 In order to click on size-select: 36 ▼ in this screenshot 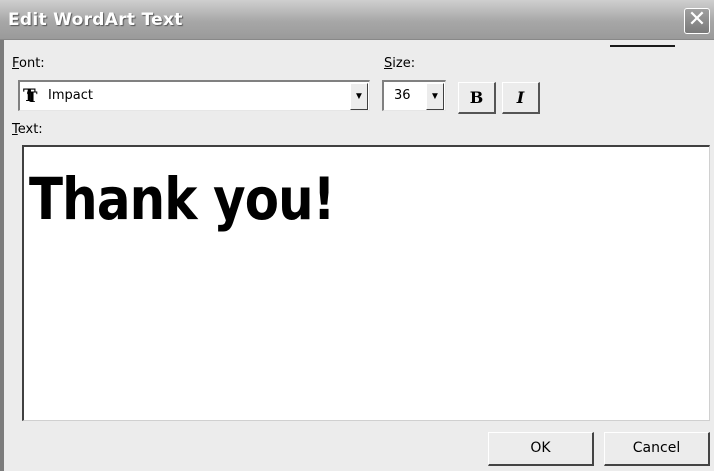, I will do `click(414, 95)`.